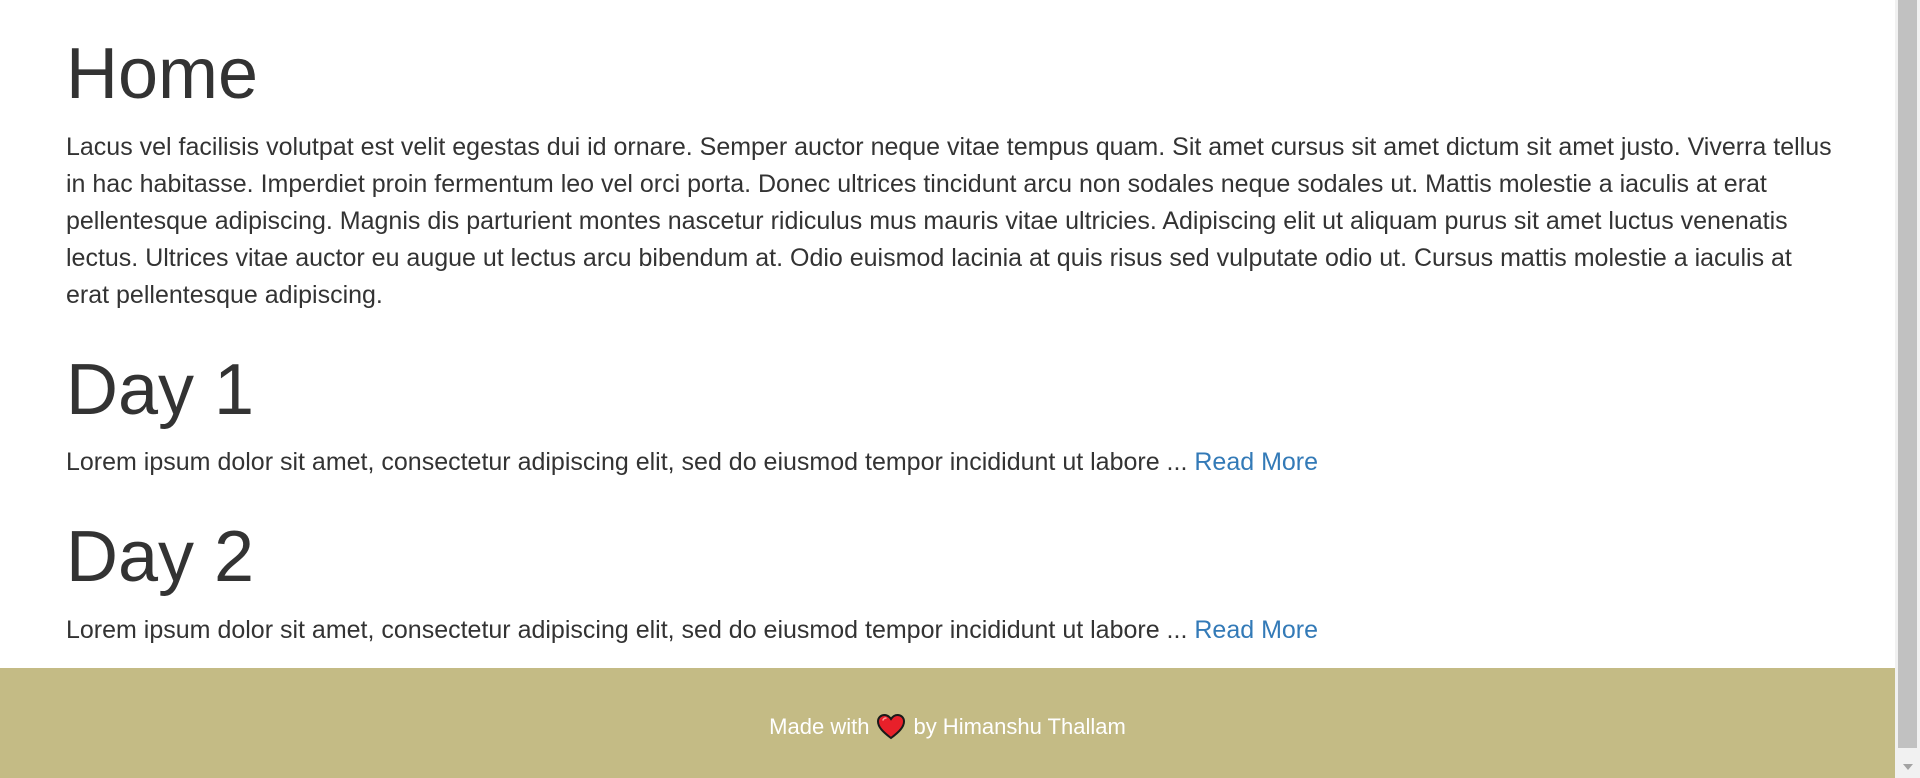  I want to click on footer-credit: Made with by Himanshu Thallam, so click(947, 727).